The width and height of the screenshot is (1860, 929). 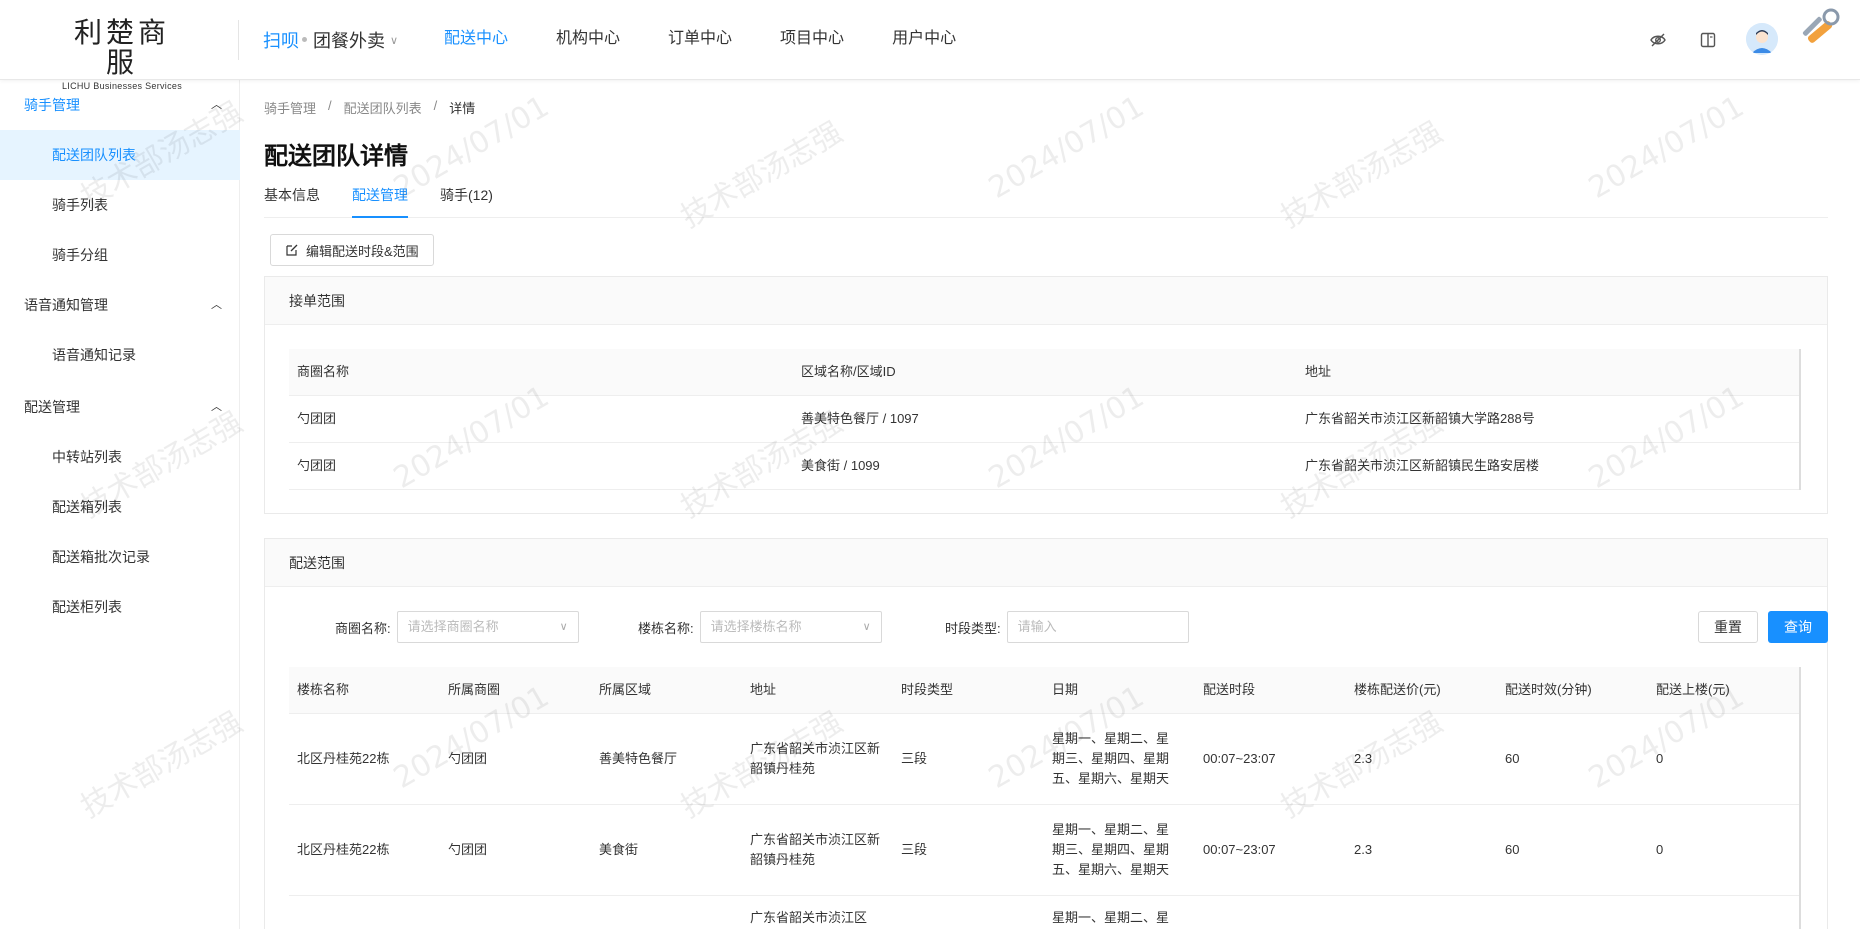 I want to click on tools-icon, so click(x=1822, y=28).